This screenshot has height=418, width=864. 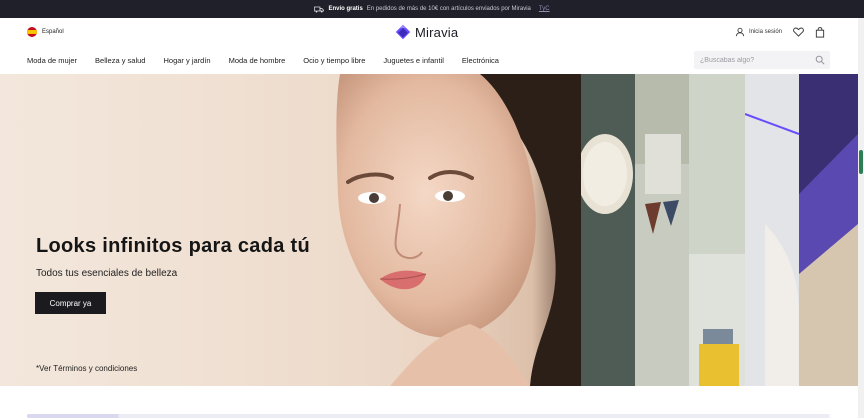 What do you see at coordinates (73, 416) in the screenshot?
I see `section-strip-segment` at bounding box center [73, 416].